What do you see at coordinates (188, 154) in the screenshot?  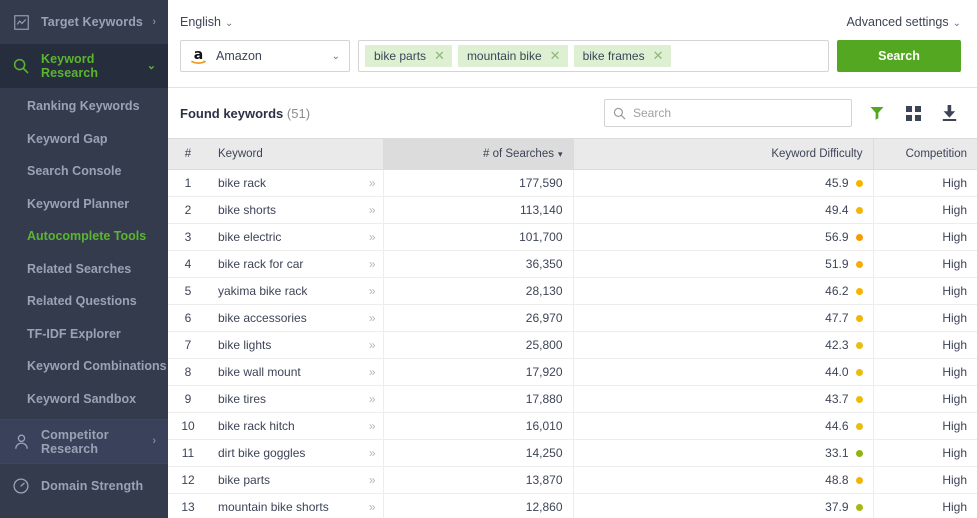 I see `column-header-number: #` at bounding box center [188, 154].